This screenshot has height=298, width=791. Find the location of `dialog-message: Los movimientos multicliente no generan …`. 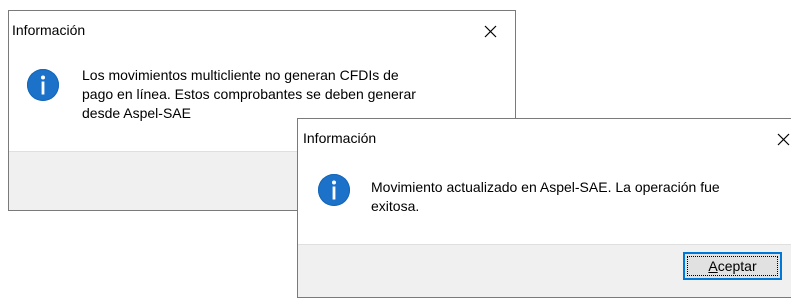

dialog-message: Los movimientos multicliente no generan … is located at coordinates (249, 94).